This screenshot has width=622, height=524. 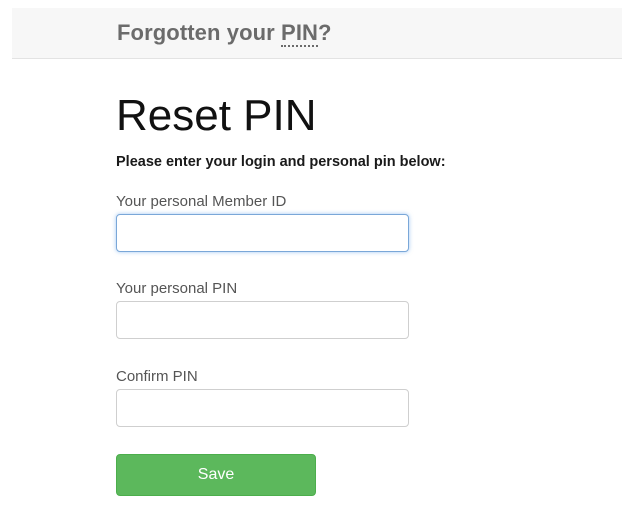 I want to click on header-bar: Forgotten your PIN?, so click(x=317, y=33).